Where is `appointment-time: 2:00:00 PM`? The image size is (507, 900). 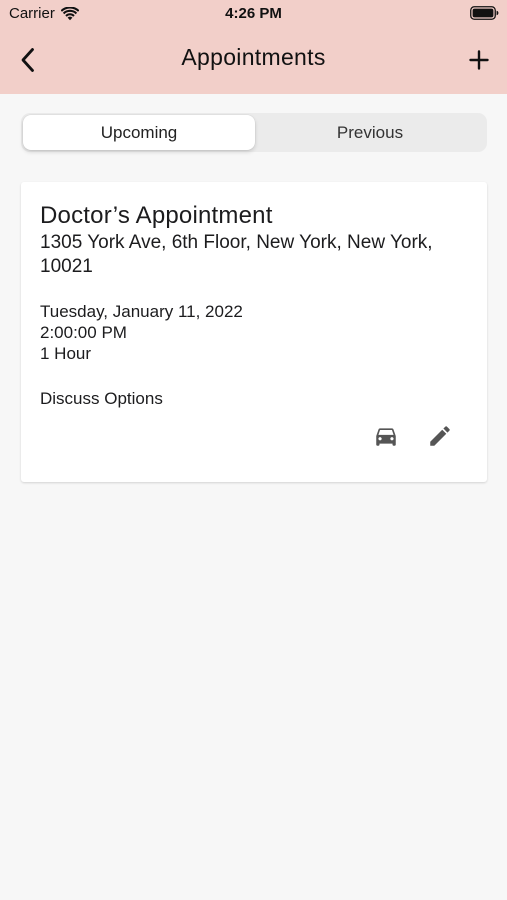
appointment-time: 2:00:00 PM is located at coordinates (83, 332).